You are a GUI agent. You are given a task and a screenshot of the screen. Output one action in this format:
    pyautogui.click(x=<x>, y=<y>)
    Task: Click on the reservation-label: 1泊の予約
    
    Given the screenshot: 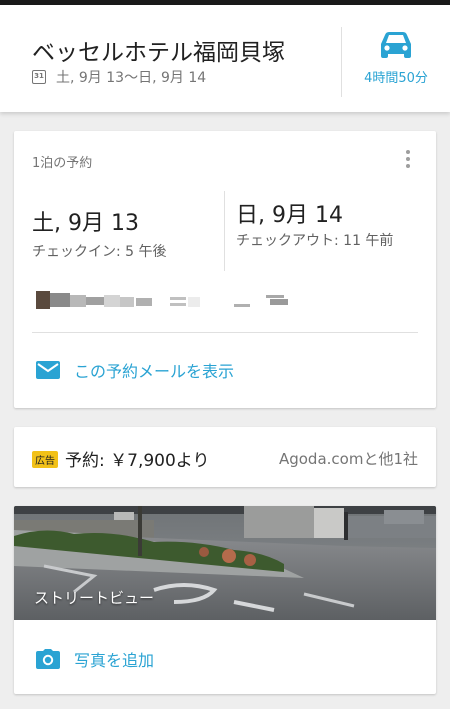 What is the action you would take?
    pyautogui.click(x=62, y=163)
    